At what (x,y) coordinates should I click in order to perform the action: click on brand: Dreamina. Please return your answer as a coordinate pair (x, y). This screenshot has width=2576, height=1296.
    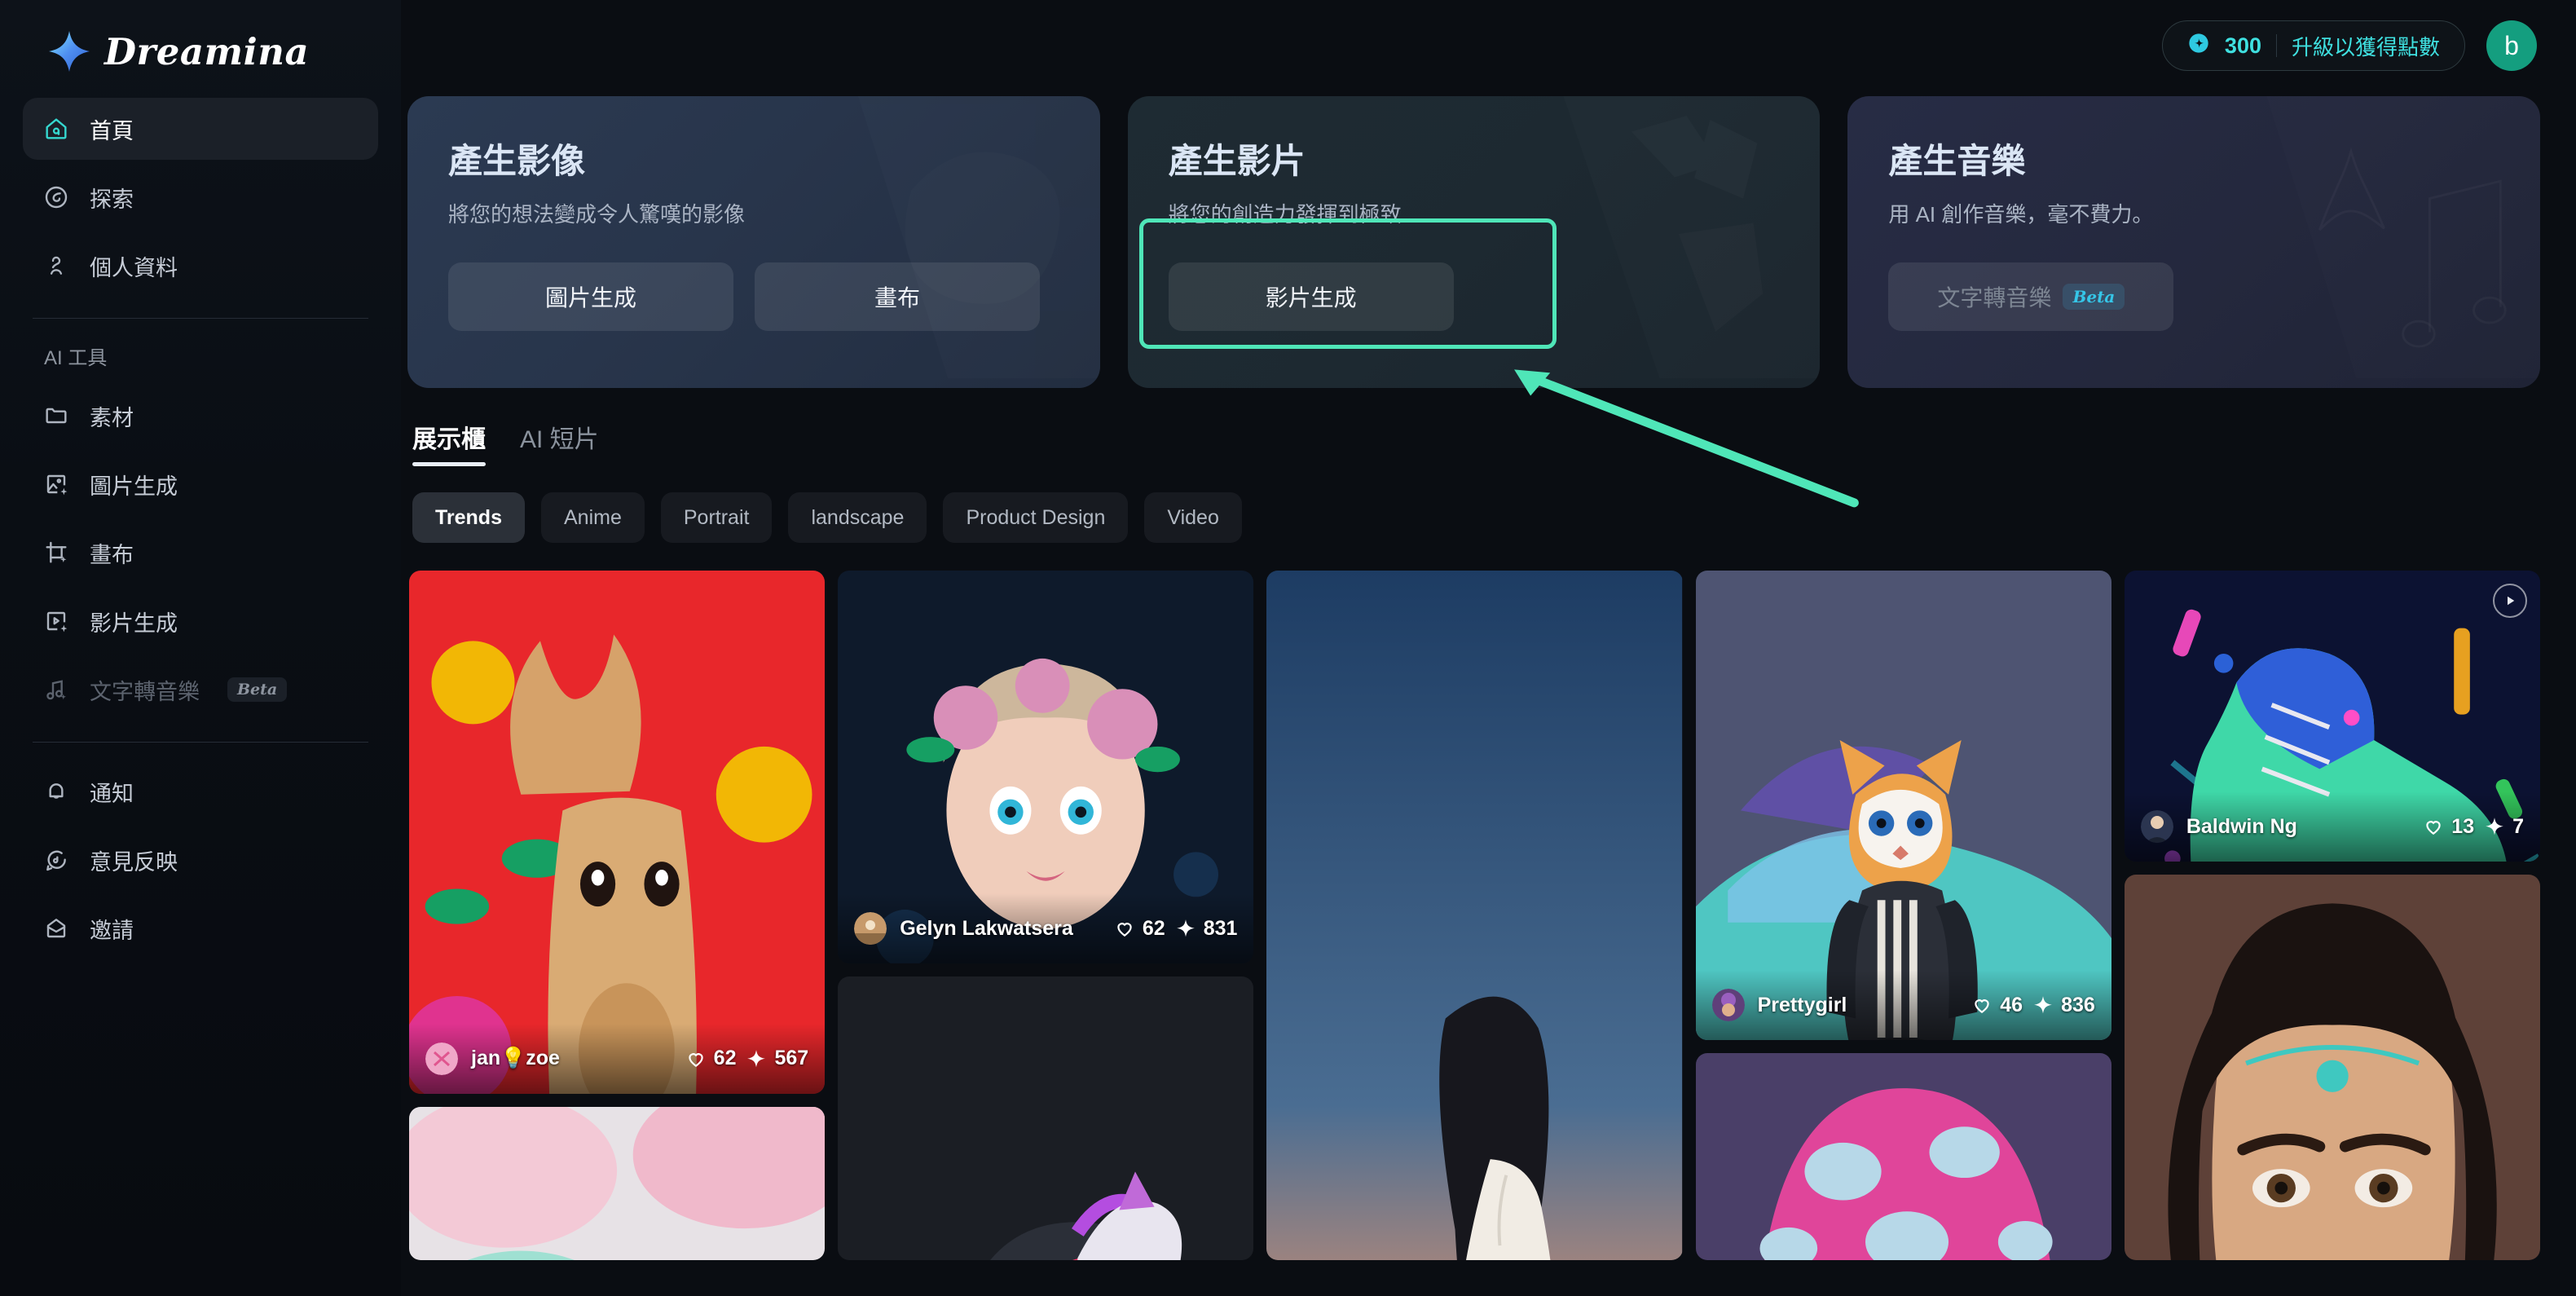
    Looking at the image, I should click on (201, 49).